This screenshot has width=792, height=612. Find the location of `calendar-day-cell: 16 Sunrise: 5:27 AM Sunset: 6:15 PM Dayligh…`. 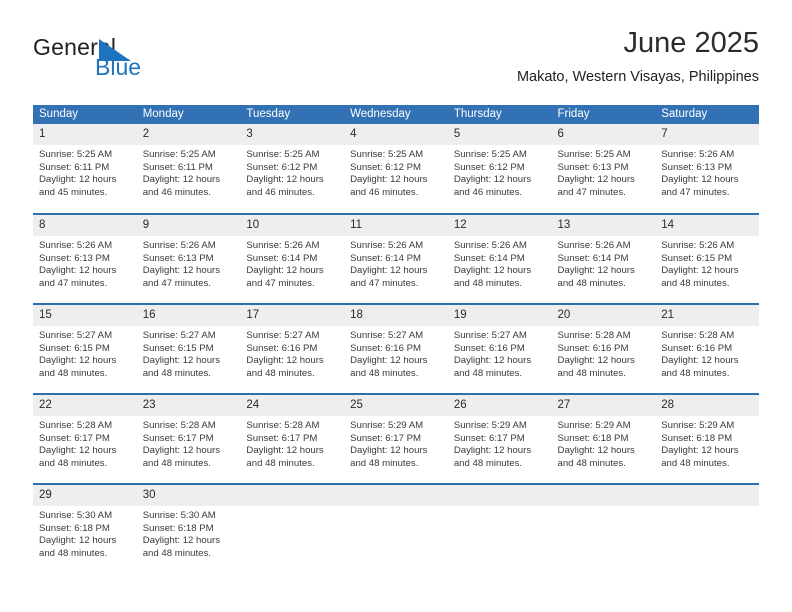

calendar-day-cell: 16 Sunrise: 5:27 AM Sunset: 6:15 PM Dayligh… is located at coordinates (188, 348).